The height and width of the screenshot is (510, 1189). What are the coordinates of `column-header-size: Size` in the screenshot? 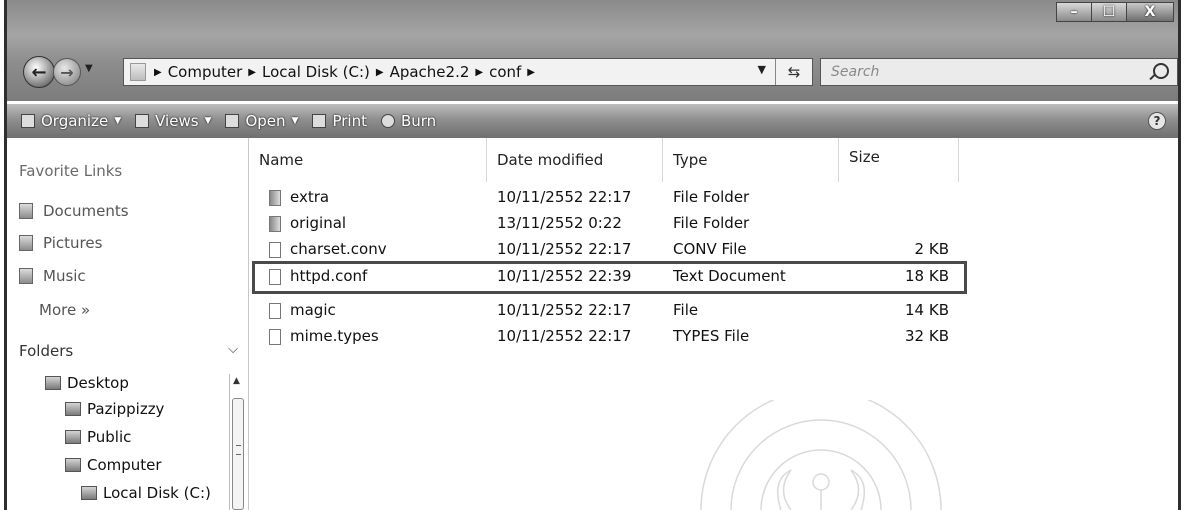 It's located at (899, 160).